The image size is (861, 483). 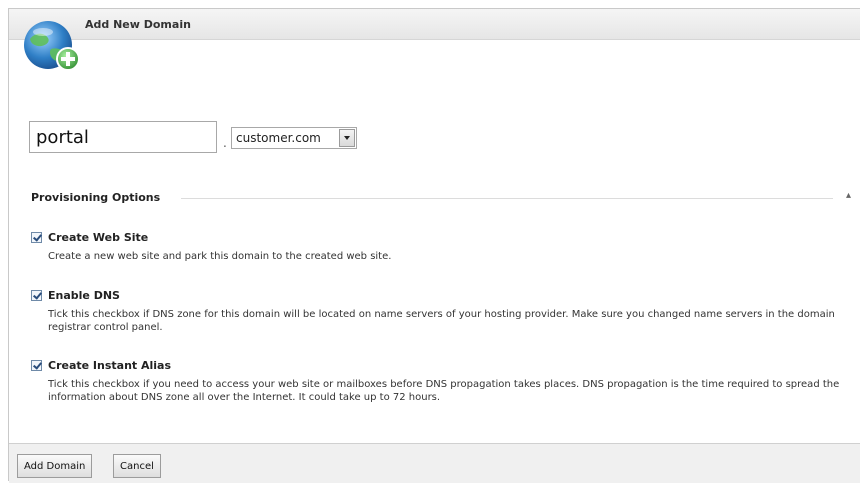 I want to click on add-domain-button: Add Domain, so click(x=55, y=466).